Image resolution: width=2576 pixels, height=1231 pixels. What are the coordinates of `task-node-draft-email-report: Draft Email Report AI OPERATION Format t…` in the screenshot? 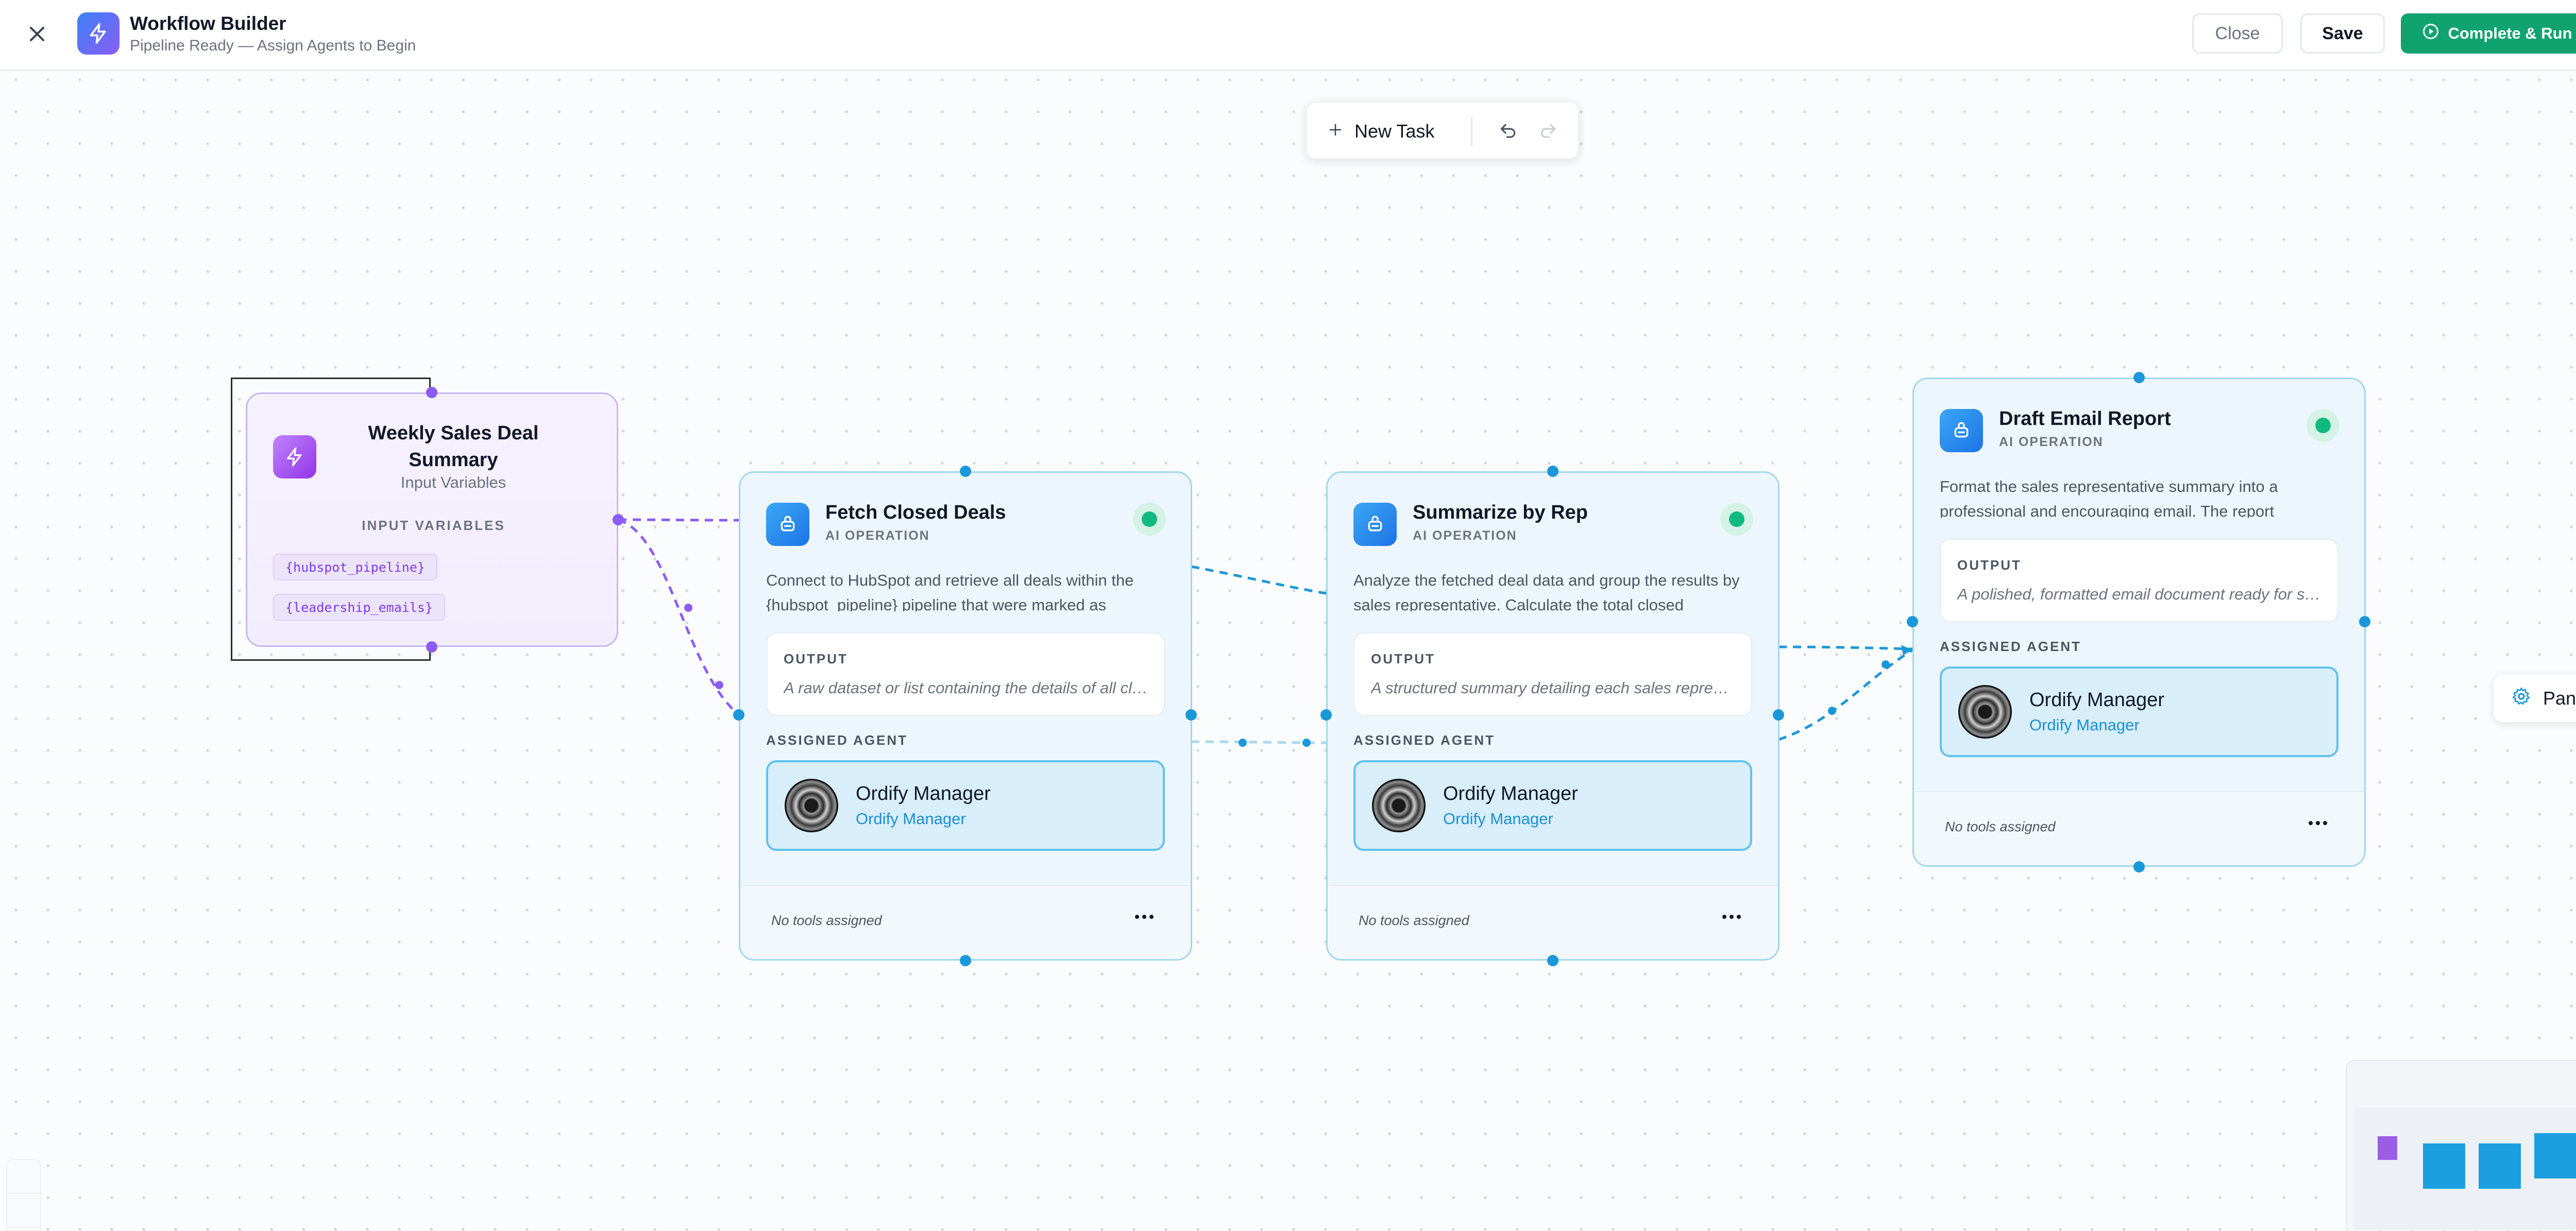 It's located at (2139, 622).